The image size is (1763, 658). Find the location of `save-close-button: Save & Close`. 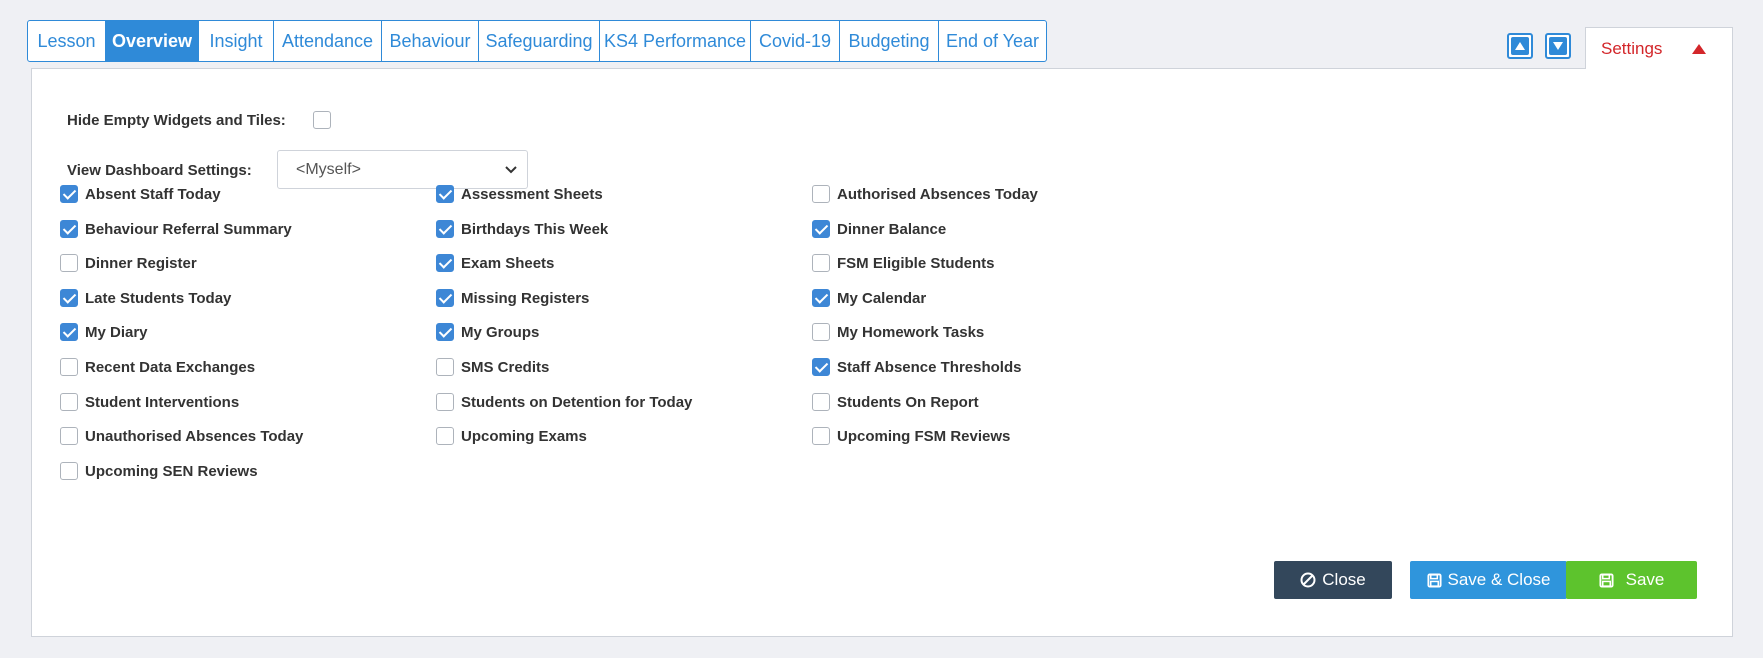

save-close-button: Save & Close is located at coordinates (1488, 580).